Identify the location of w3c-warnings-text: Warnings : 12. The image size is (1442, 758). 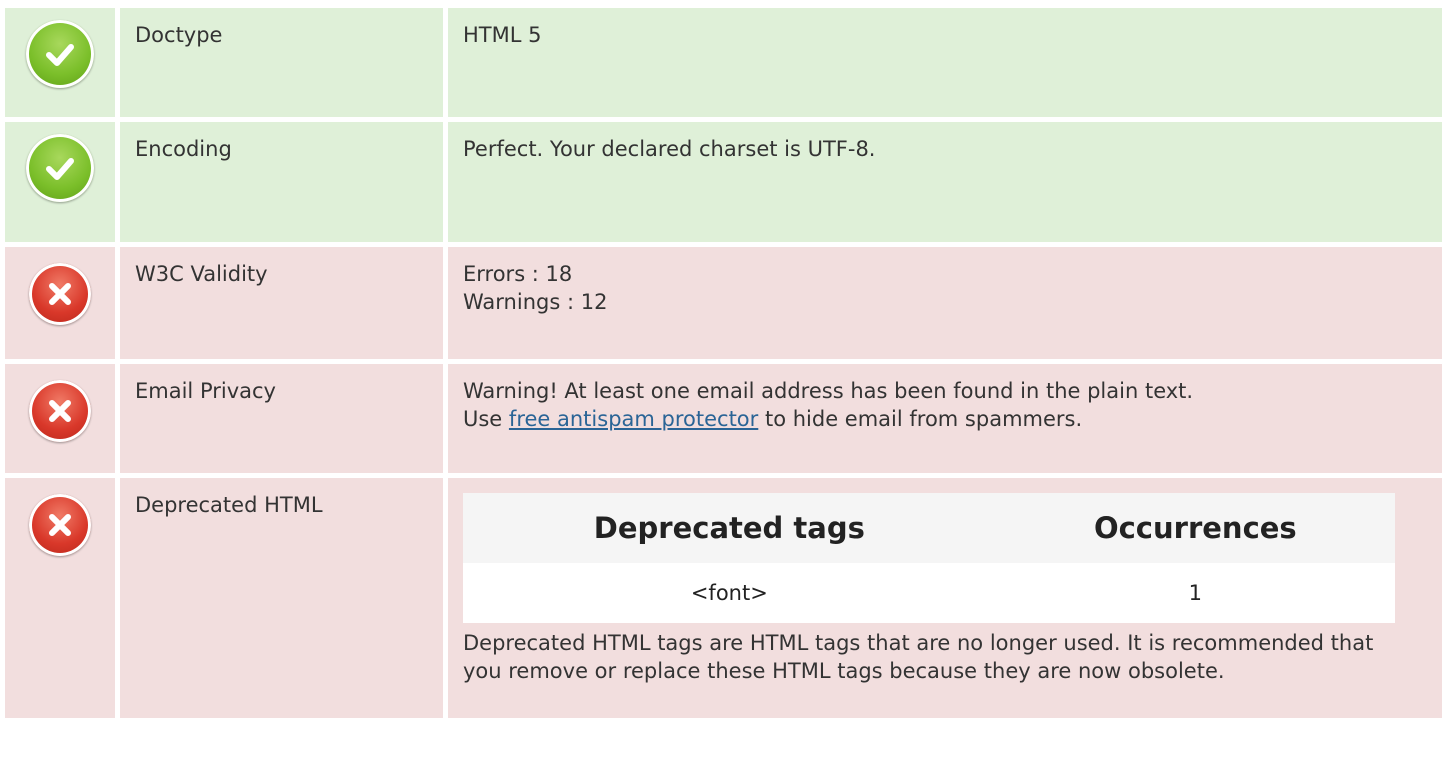
(535, 302).